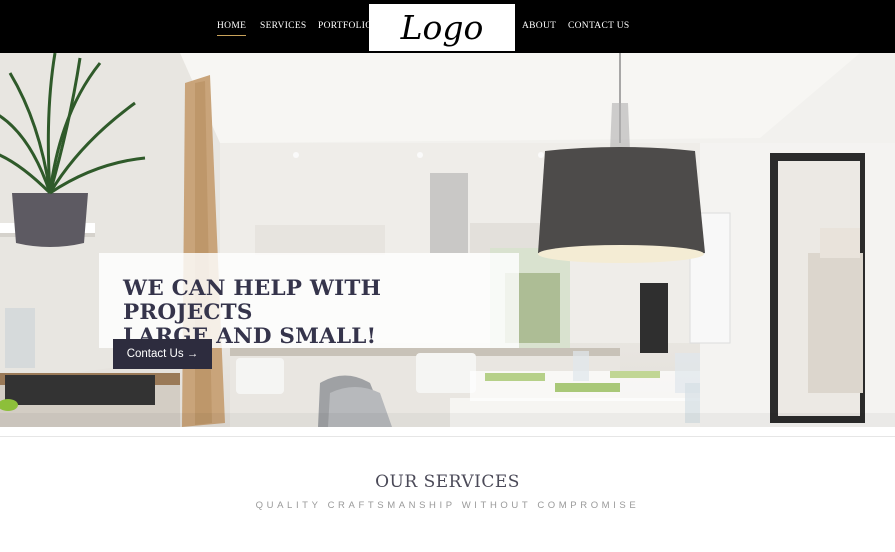 This screenshot has height=552, width=895. Describe the element at coordinates (232, 28) in the screenshot. I see `nav-home-link: HOME` at that location.